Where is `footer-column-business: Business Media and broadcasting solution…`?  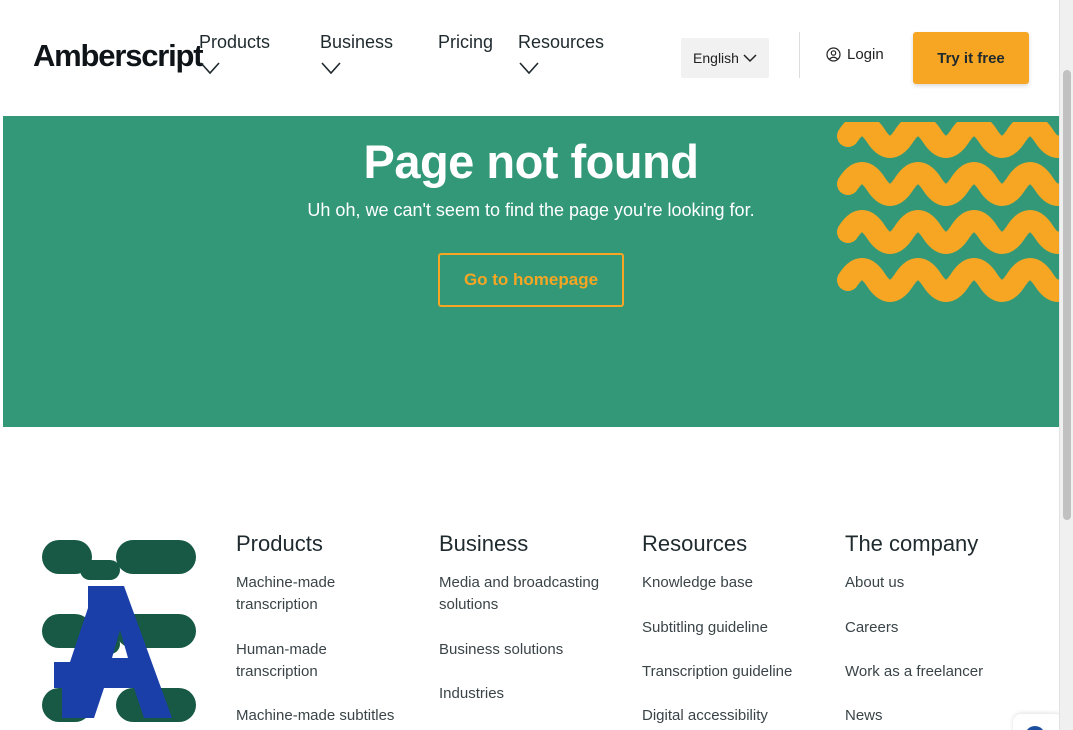 footer-column-business: Business Media and broadcasting solution… is located at coordinates (534, 617).